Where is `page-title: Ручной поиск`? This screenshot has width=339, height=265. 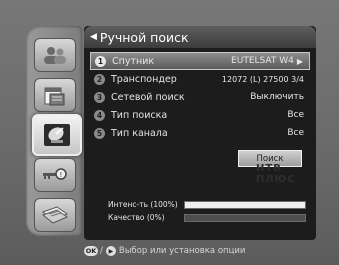
page-title: Ручной поиск is located at coordinates (144, 37).